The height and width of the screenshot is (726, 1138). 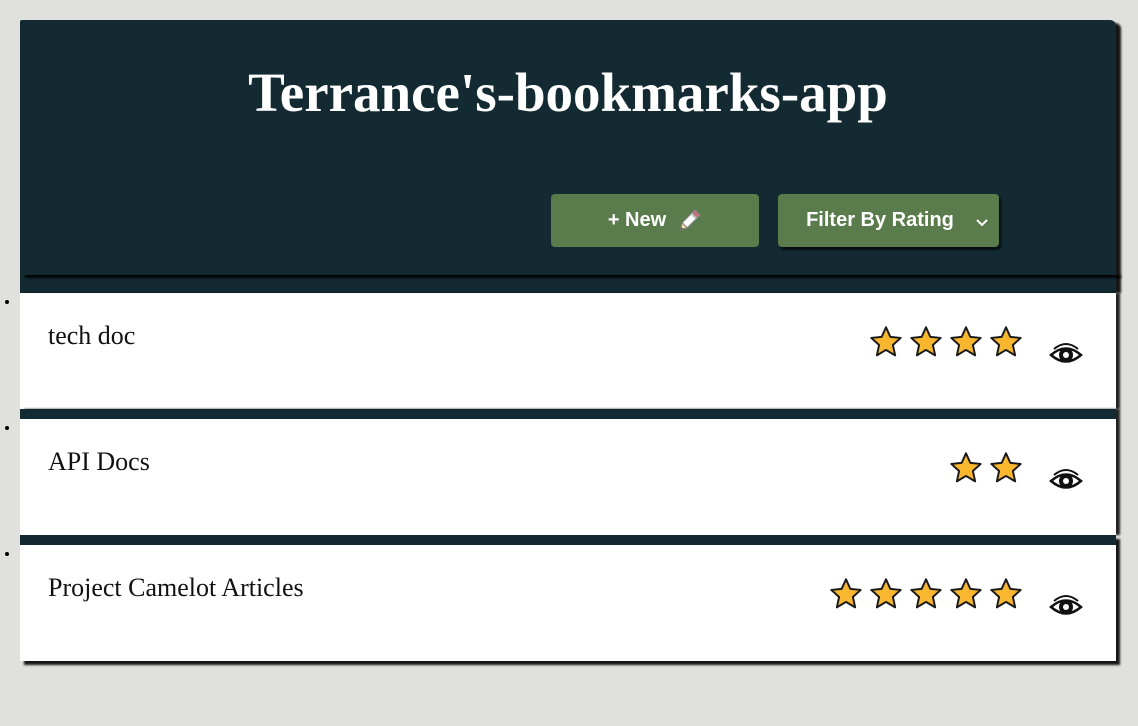 I want to click on new-bookmark-button: + New, so click(x=655, y=220).